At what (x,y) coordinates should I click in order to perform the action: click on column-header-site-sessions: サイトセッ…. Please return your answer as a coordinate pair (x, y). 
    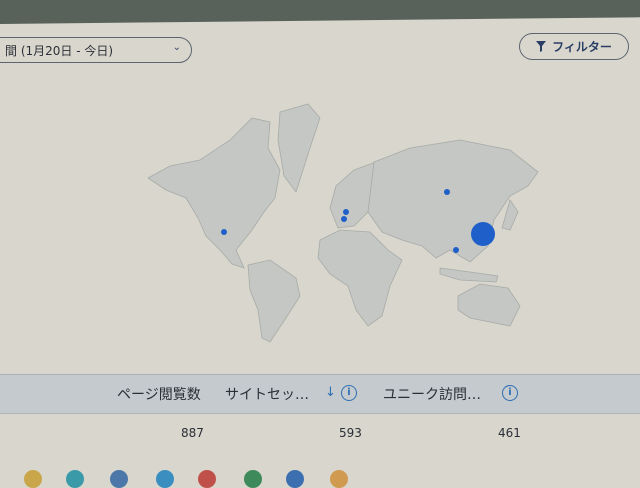
    Looking at the image, I should click on (267, 394).